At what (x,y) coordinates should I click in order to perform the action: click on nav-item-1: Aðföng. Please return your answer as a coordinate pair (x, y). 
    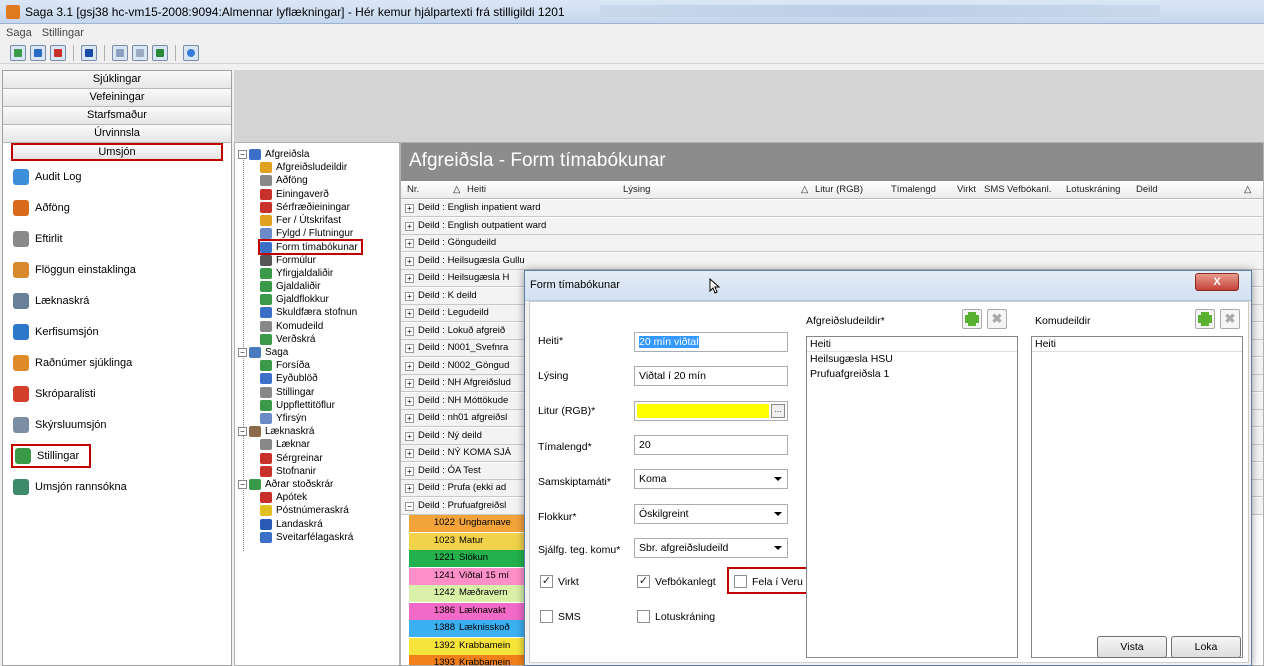
    Looking at the image, I should click on (117, 207).